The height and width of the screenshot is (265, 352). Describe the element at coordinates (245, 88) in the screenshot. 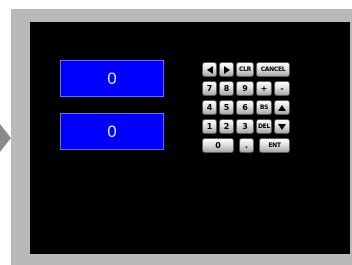

I see `key-9: 9` at that location.